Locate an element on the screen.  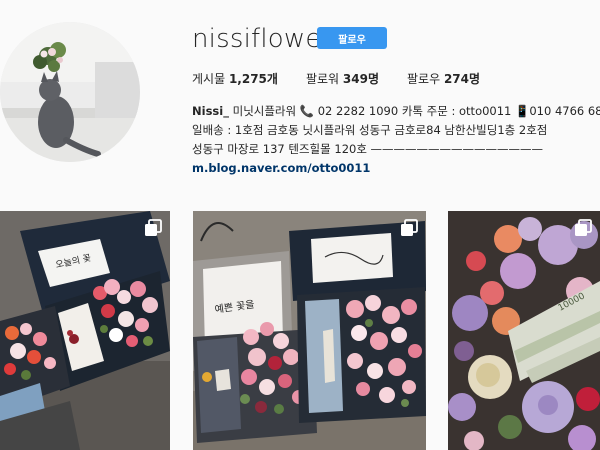
cat-with-flowers-photo is located at coordinates (70, 92).